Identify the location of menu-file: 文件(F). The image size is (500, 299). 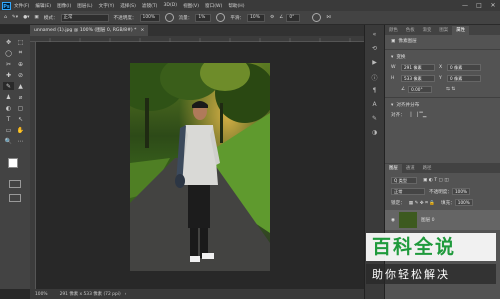
(21, 6).